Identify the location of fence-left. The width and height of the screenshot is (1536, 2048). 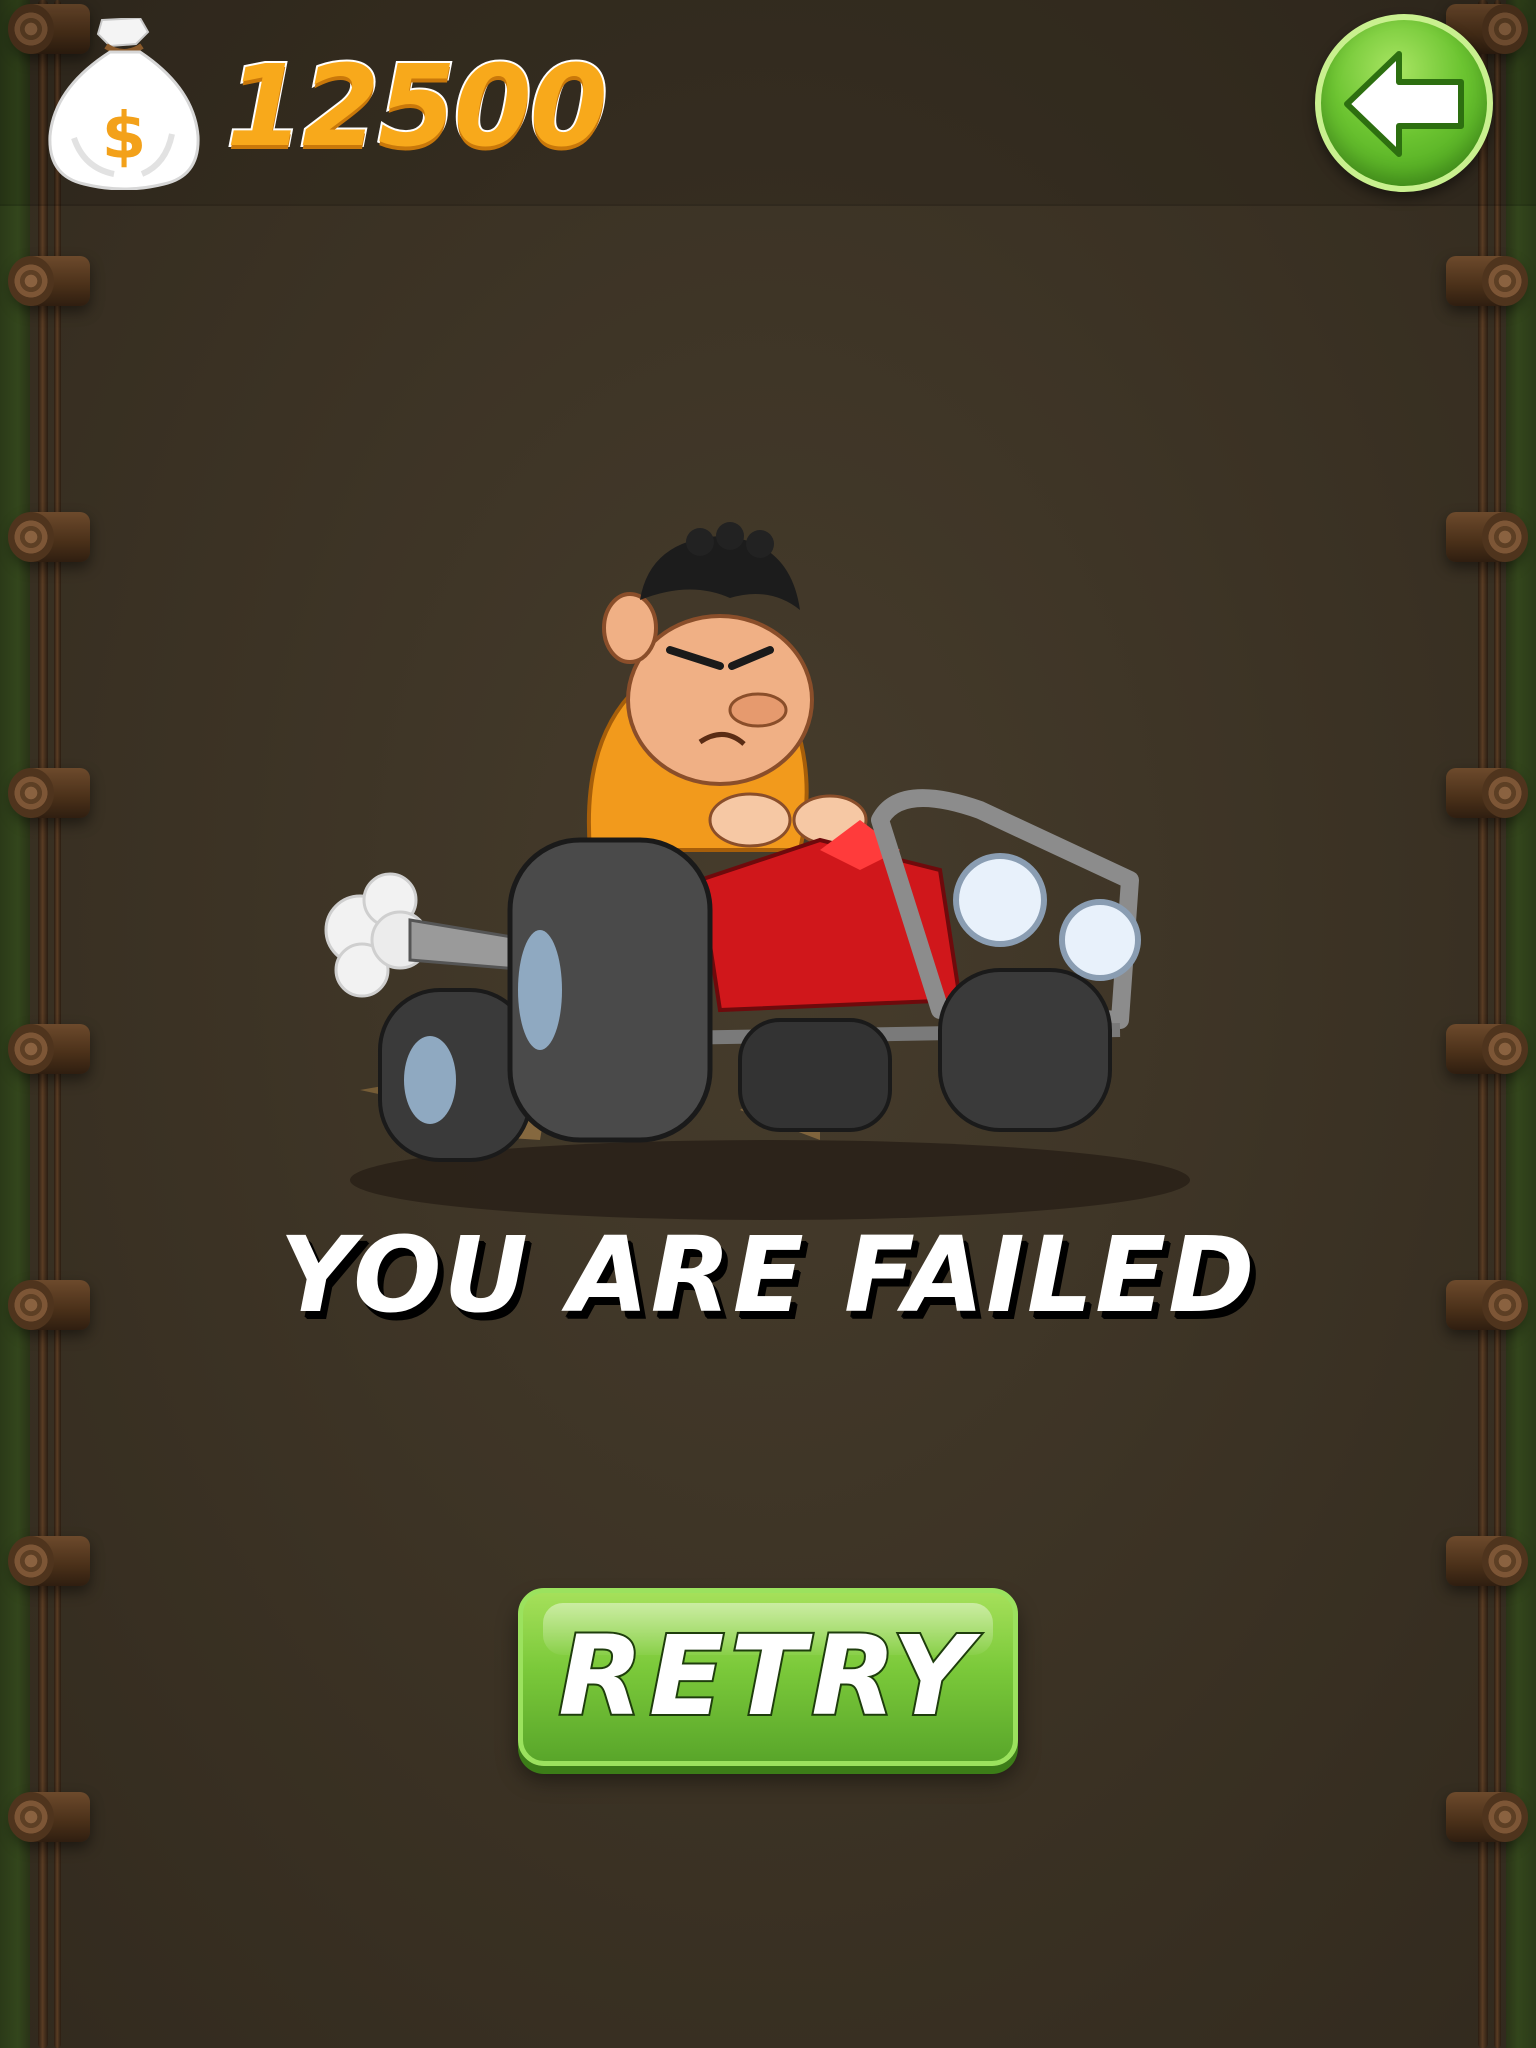
(49, 1024).